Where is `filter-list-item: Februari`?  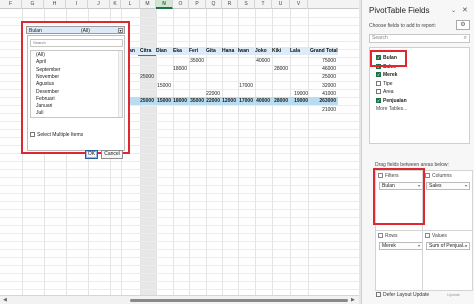 filter-list-item: Februari is located at coordinates (45, 99).